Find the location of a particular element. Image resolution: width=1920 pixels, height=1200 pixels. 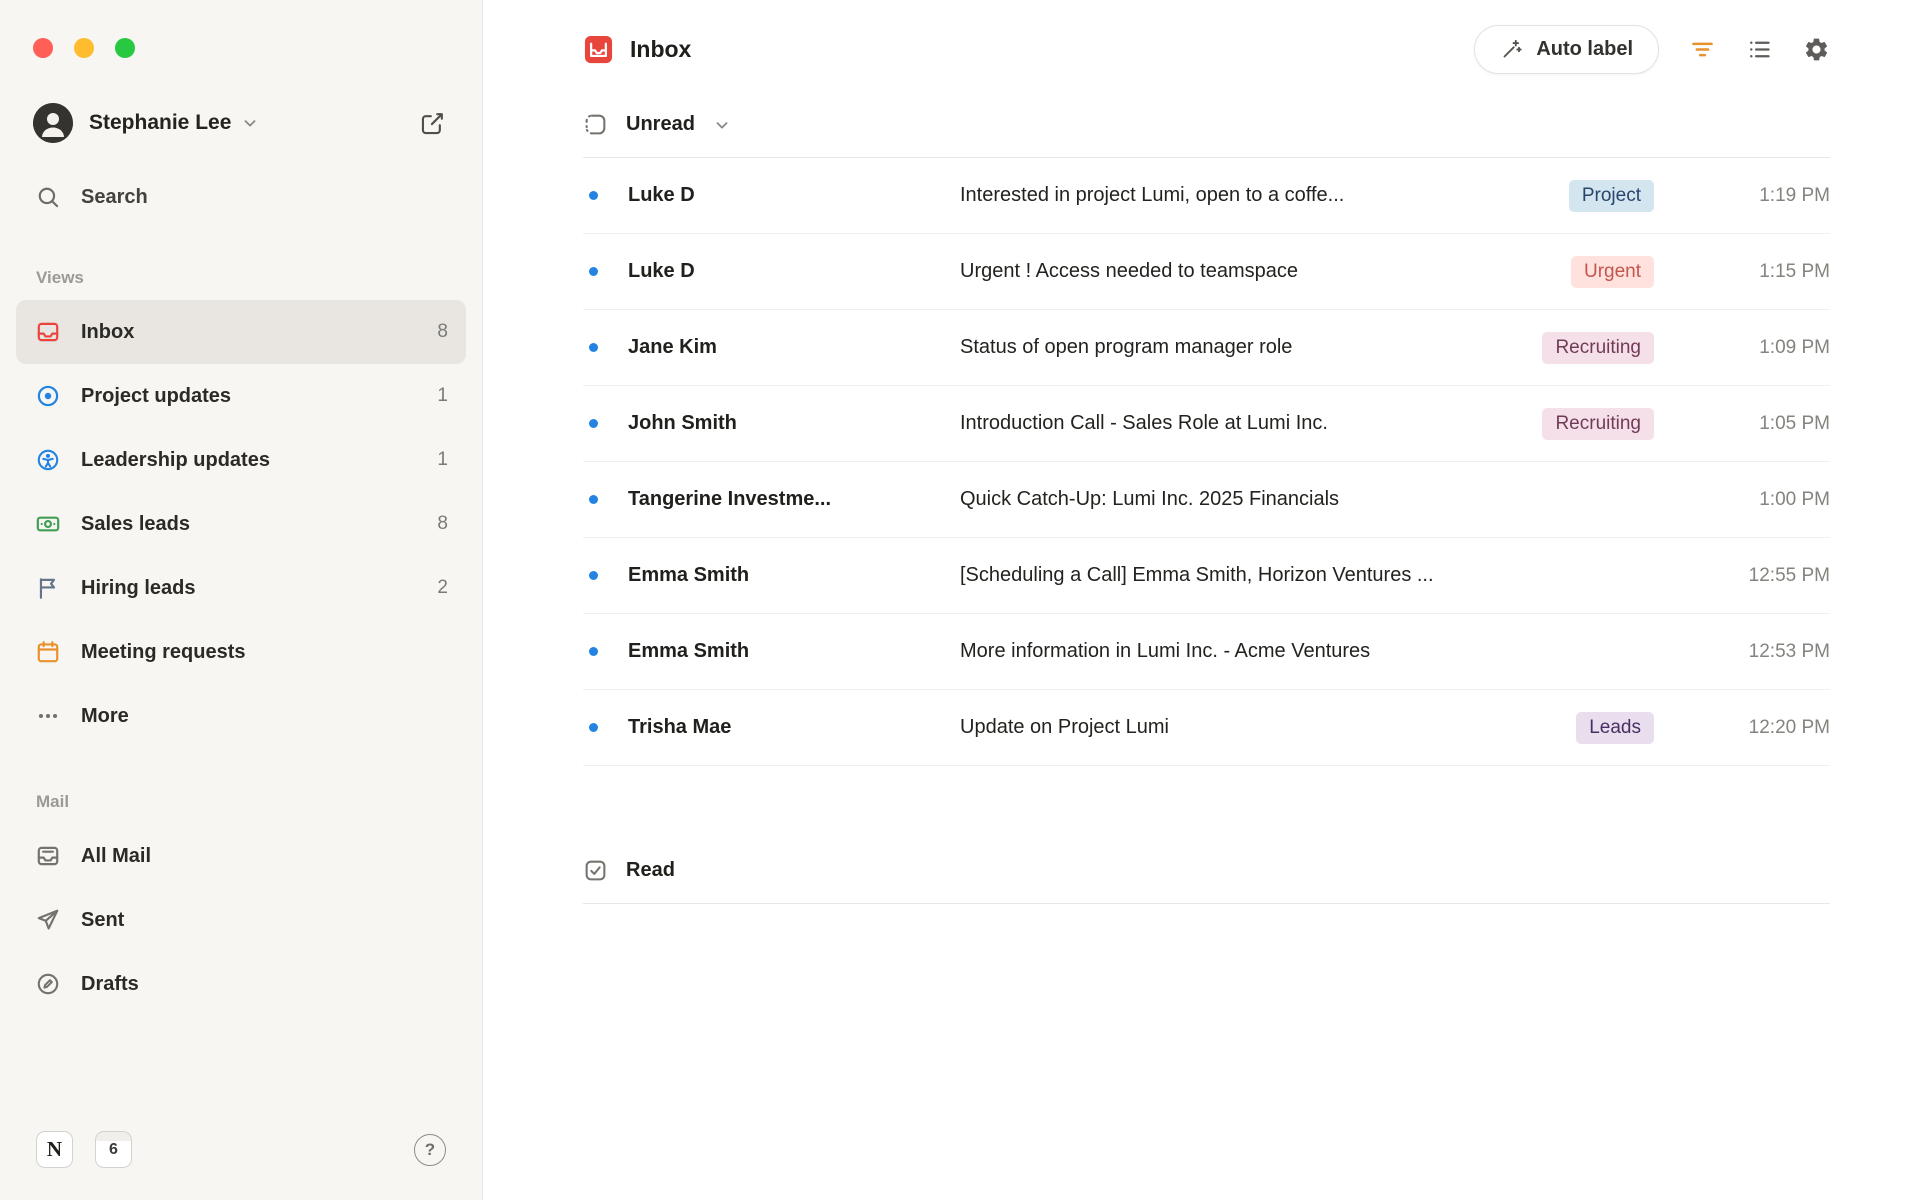

email-time: 1:19 PM is located at coordinates (1794, 195).